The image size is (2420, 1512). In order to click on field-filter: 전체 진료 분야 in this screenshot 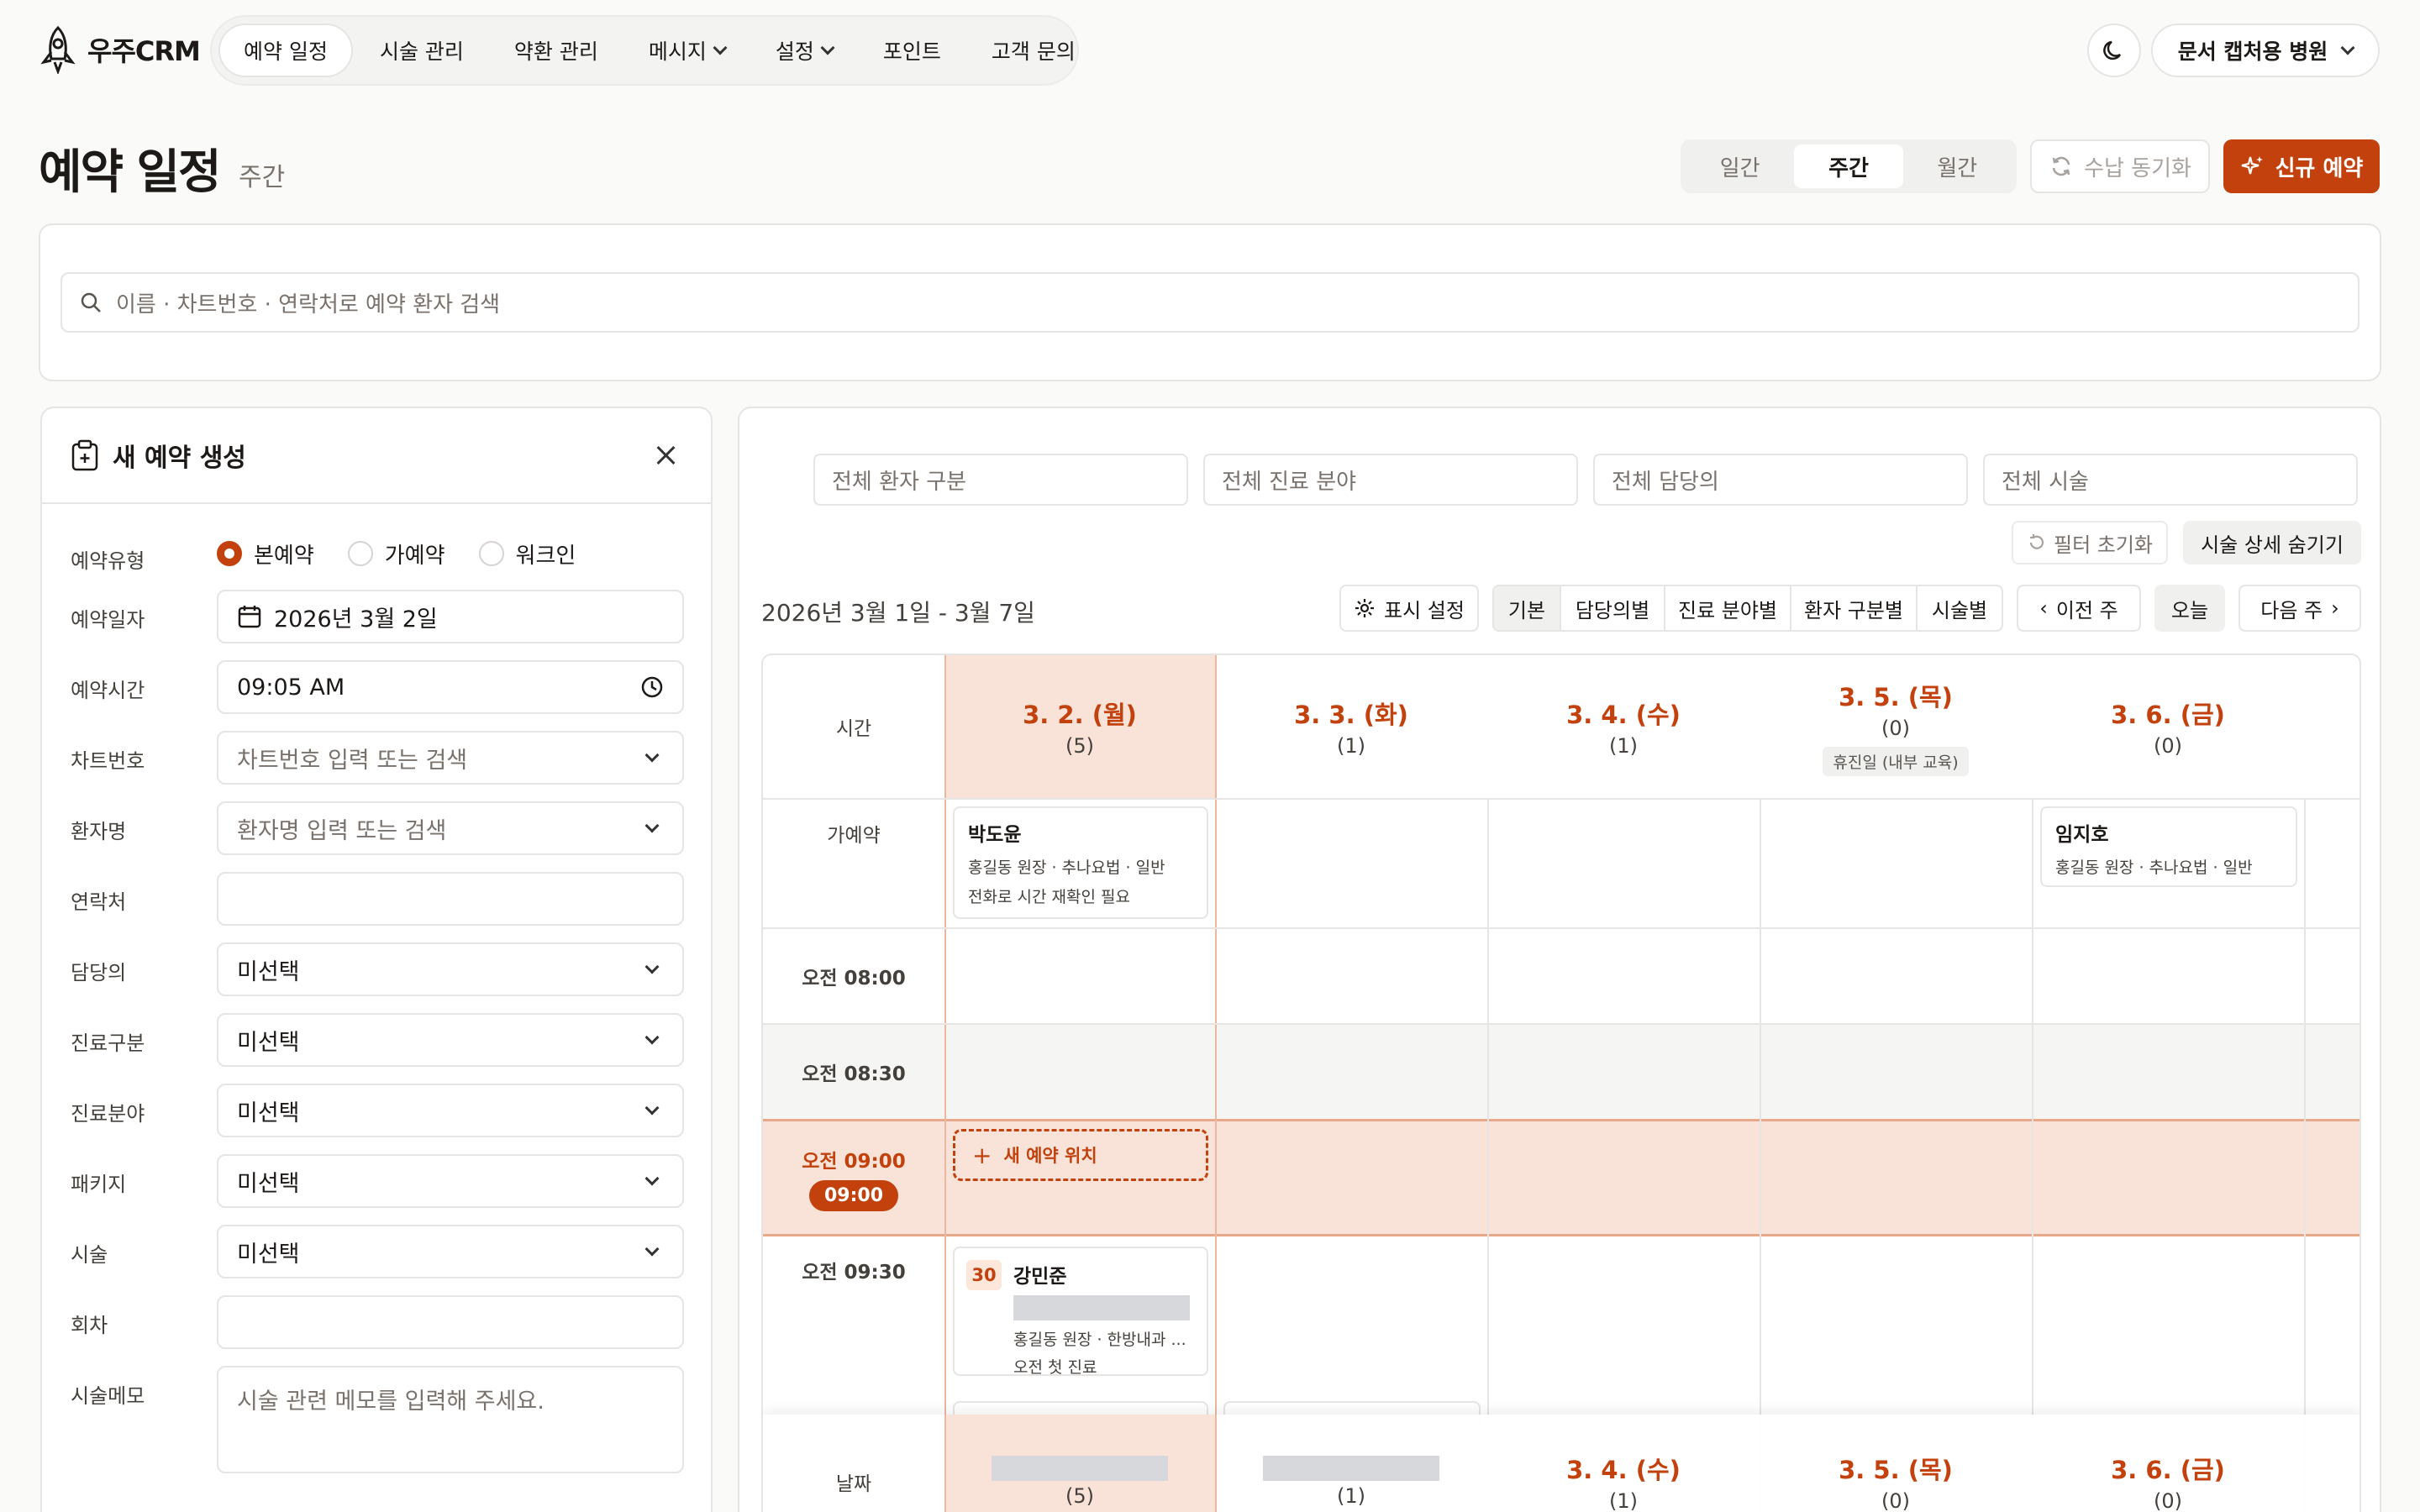, I will do `click(1390, 480)`.